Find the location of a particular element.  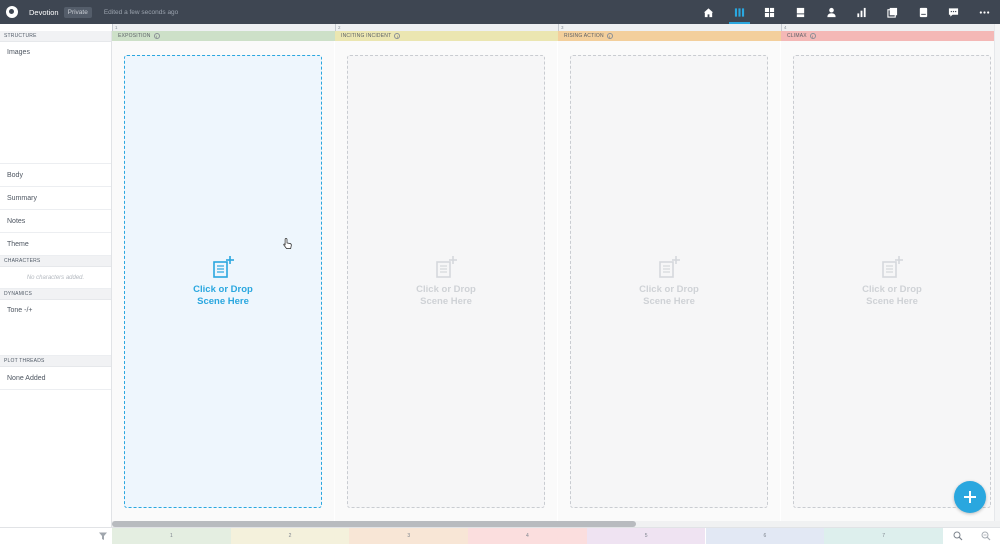

characters-empty: No characters added. is located at coordinates (55, 278).